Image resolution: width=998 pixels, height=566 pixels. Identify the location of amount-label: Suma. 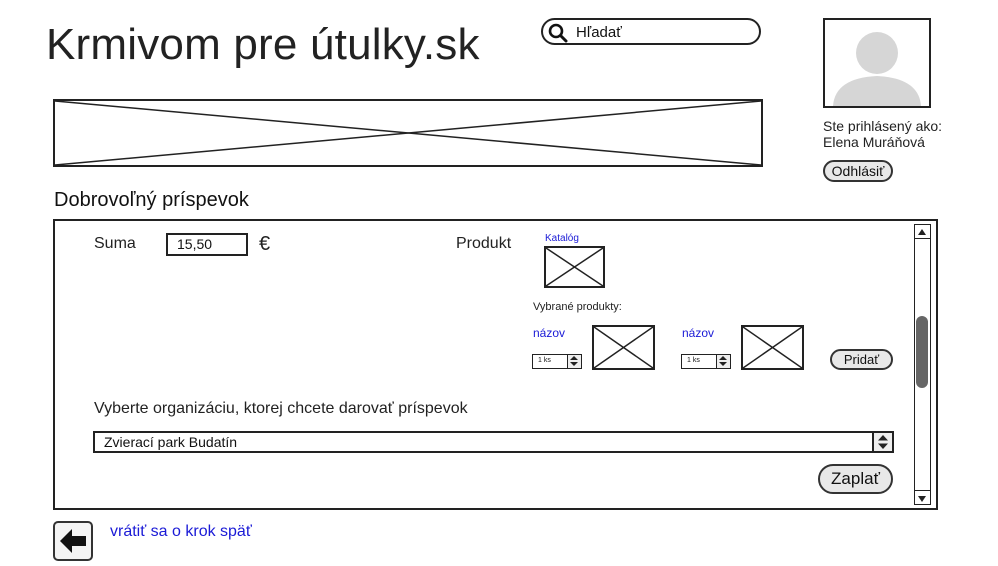
(115, 243).